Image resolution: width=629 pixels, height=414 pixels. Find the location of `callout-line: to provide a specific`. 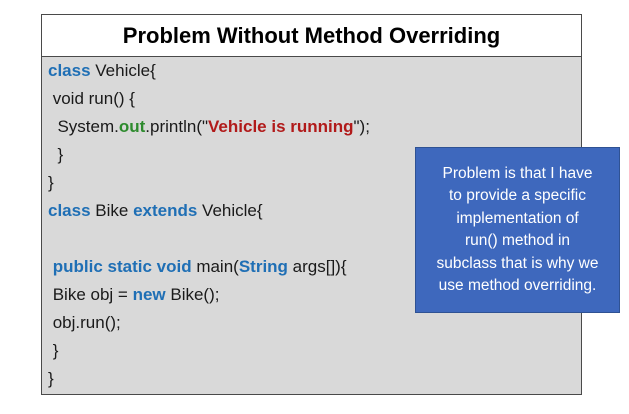

callout-line: to provide a specific is located at coordinates (517, 195).